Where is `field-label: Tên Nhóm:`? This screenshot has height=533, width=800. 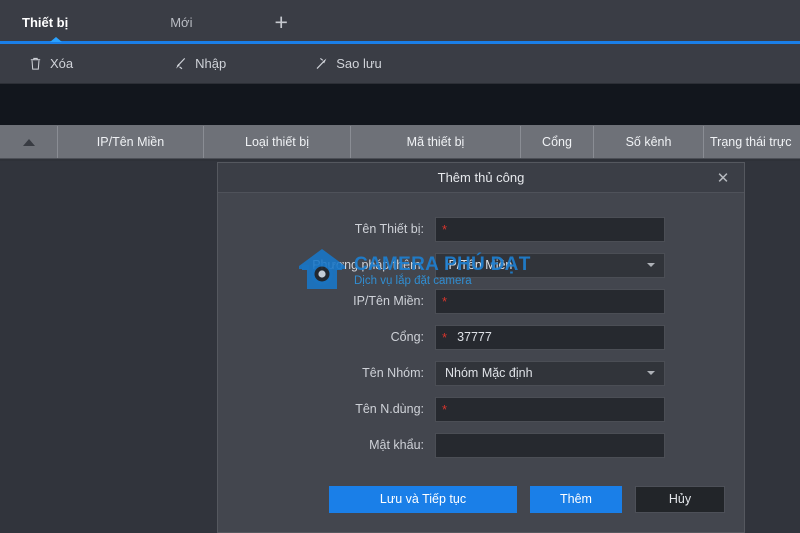
field-label: Tên Nhóm: is located at coordinates (393, 373).